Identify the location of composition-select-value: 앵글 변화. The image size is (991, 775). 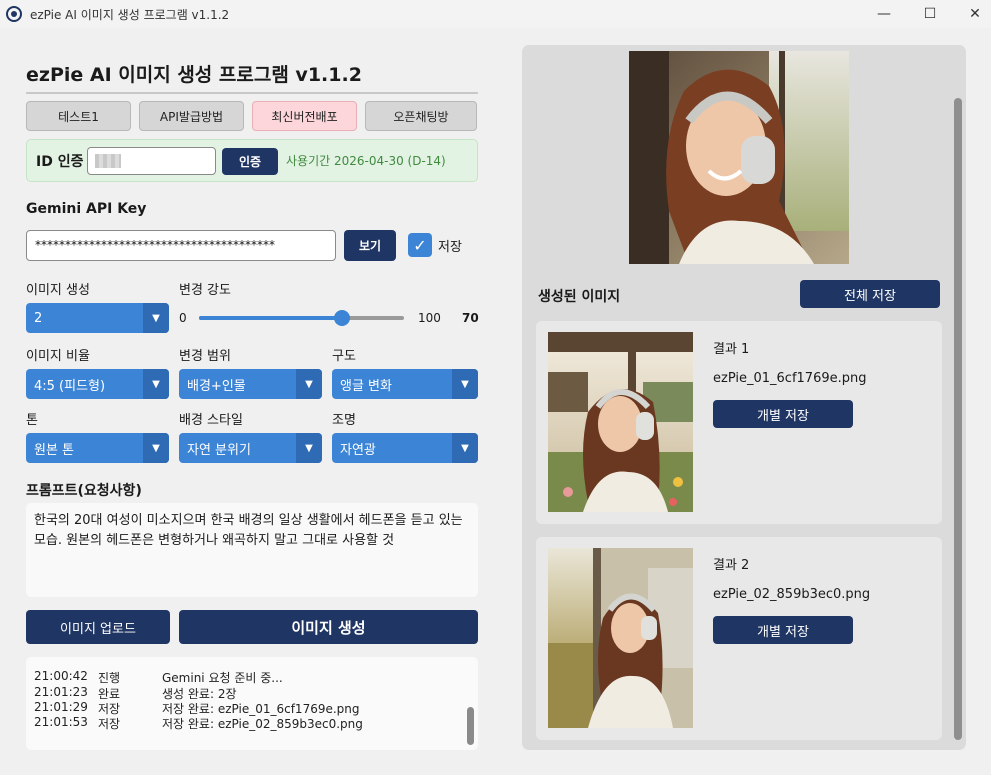
(366, 386).